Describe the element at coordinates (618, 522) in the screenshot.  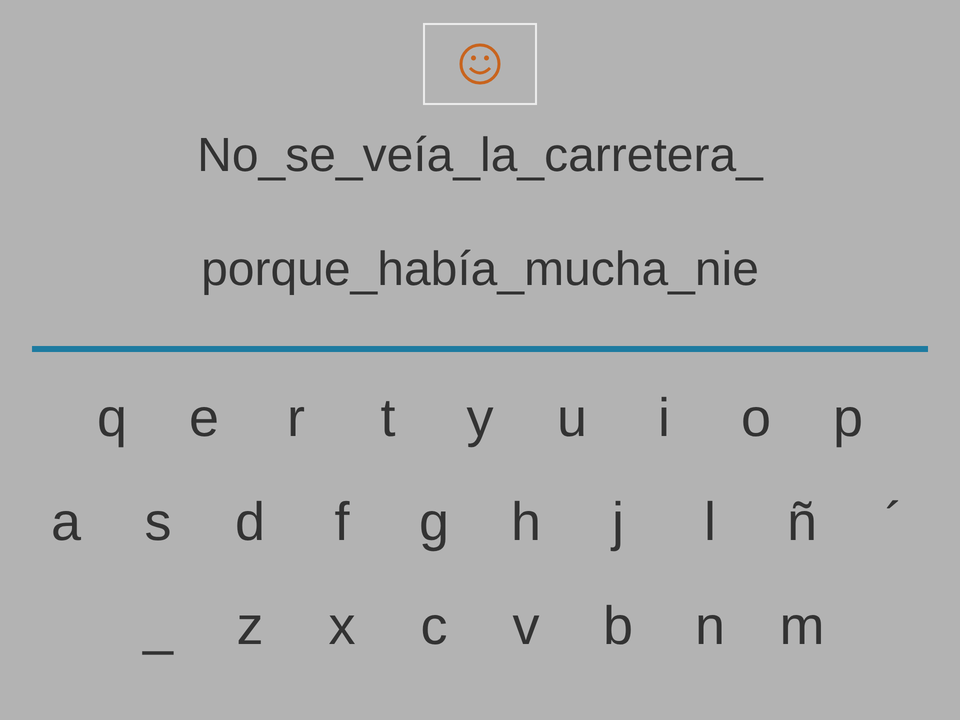
I see `letter-key: j` at that location.